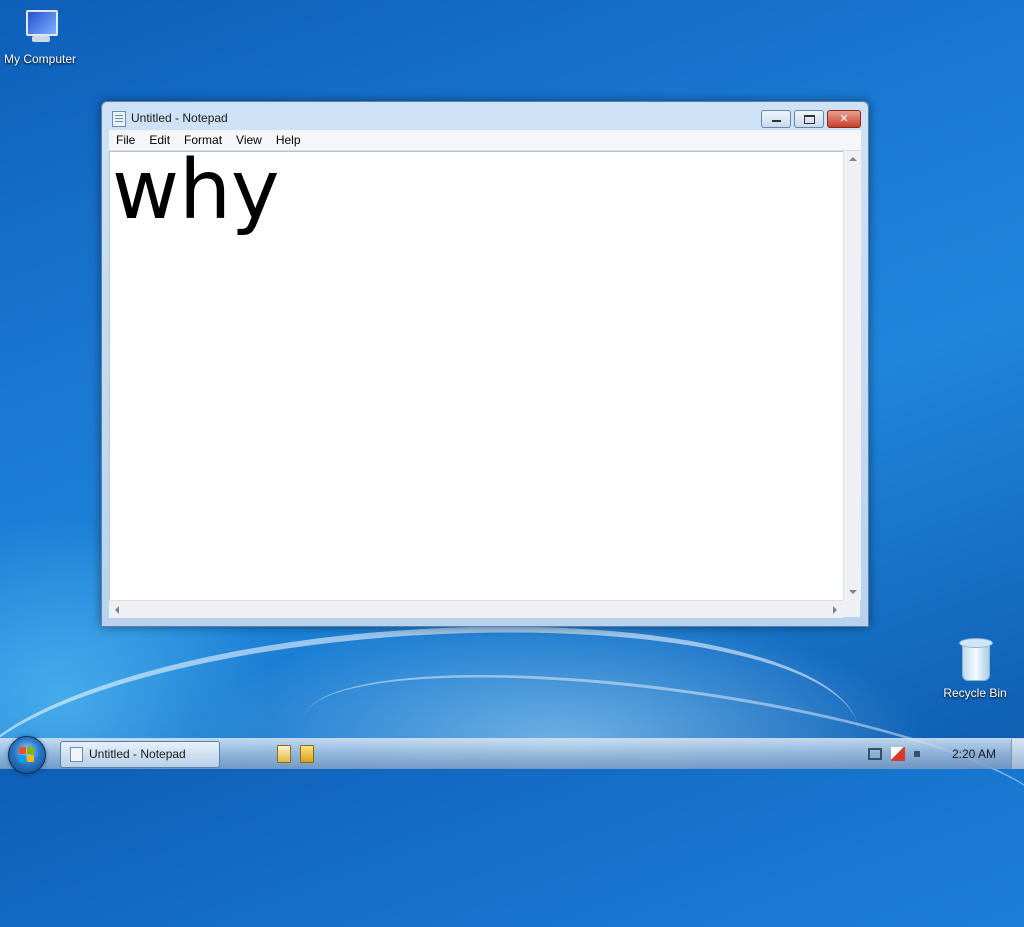 The height and width of the screenshot is (927, 1024). What do you see at coordinates (203, 140) in the screenshot?
I see `menu-format: Format` at bounding box center [203, 140].